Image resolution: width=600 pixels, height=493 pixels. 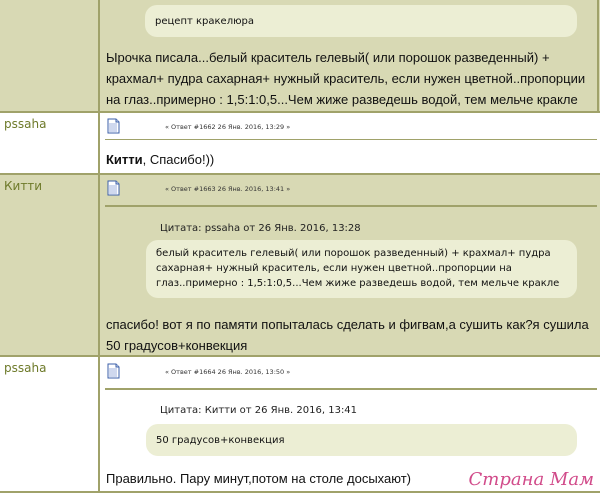 What do you see at coordinates (351, 159) in the screenshot?
I see `post-body: Китти, Спасибо!))` at bounding box center [351, 159].